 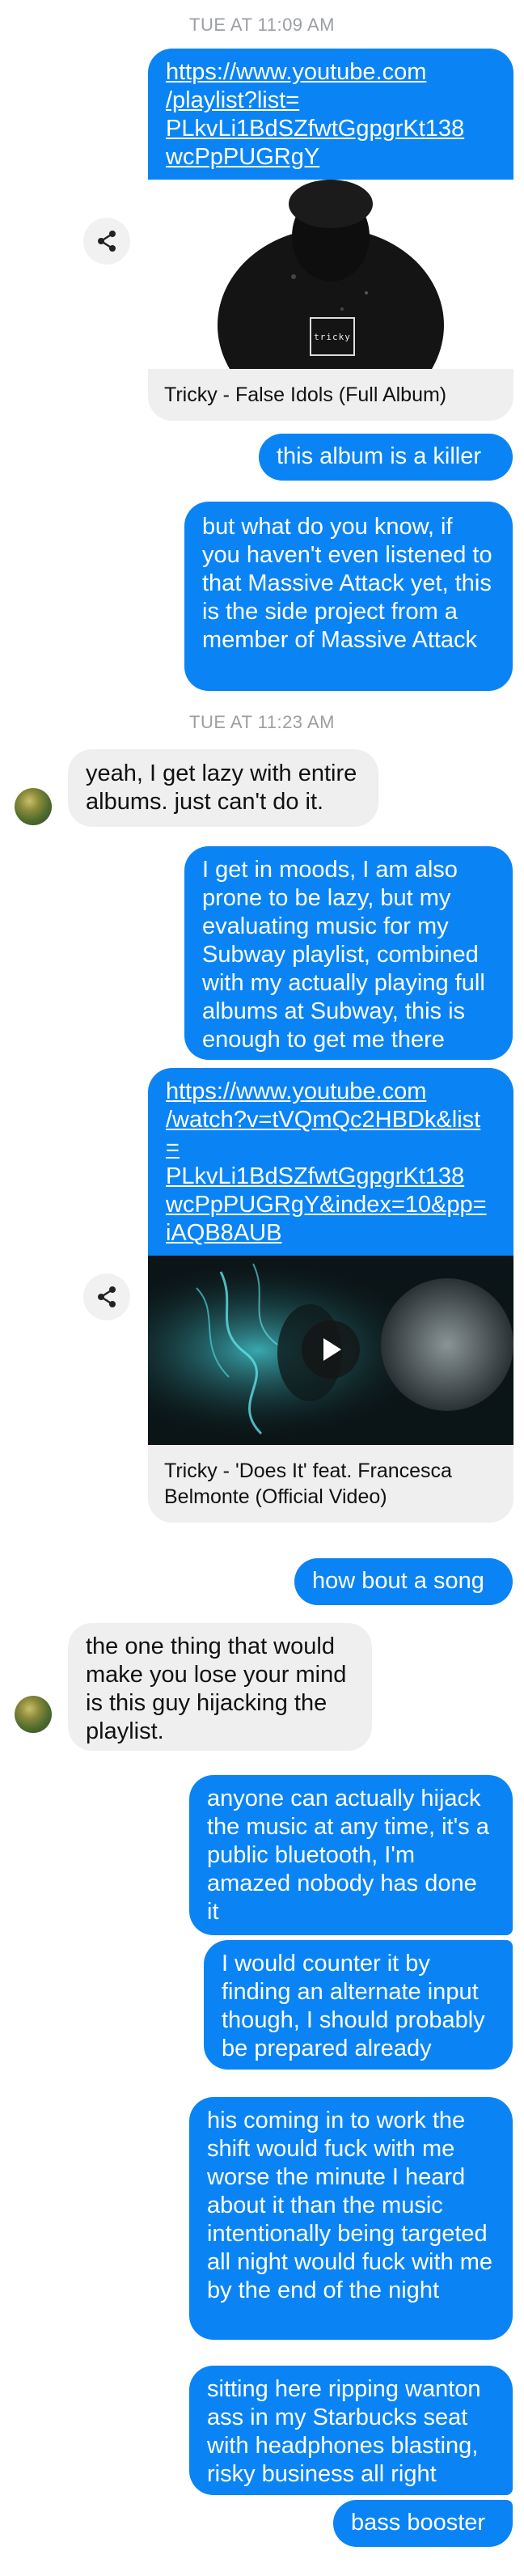 What do you see at coordinates (224, 1233) in the screenshot?
I see `url-line: iAQB8AUB` at bounding box center [224, 1233].